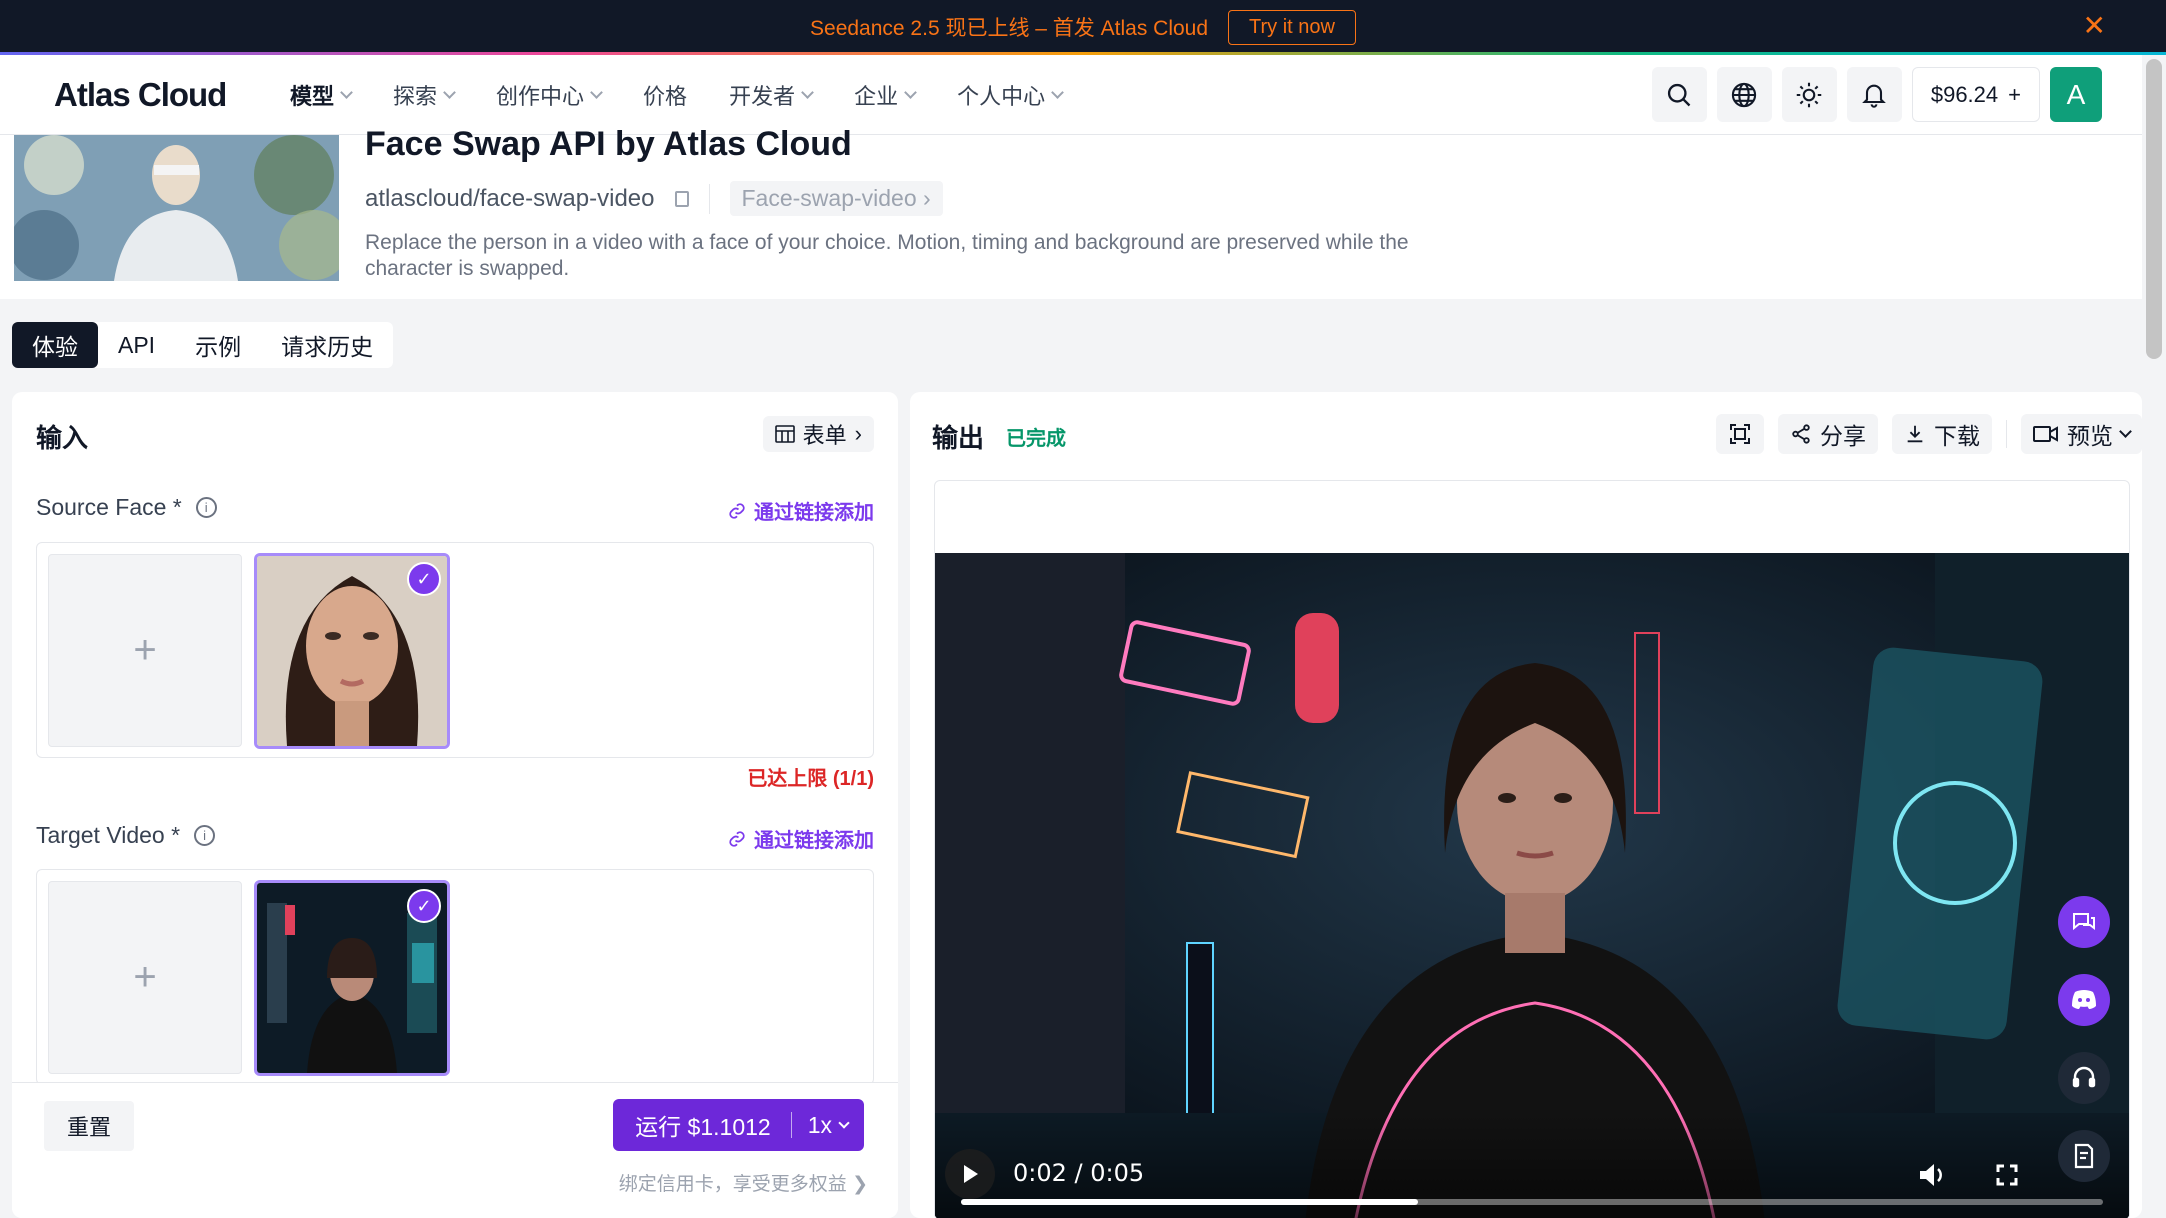  What do you see at coordinates (1079, 1173) in the screenshot?
I see `video-time: 0:02 / 0:05` at bounding box center [1079, 1173].